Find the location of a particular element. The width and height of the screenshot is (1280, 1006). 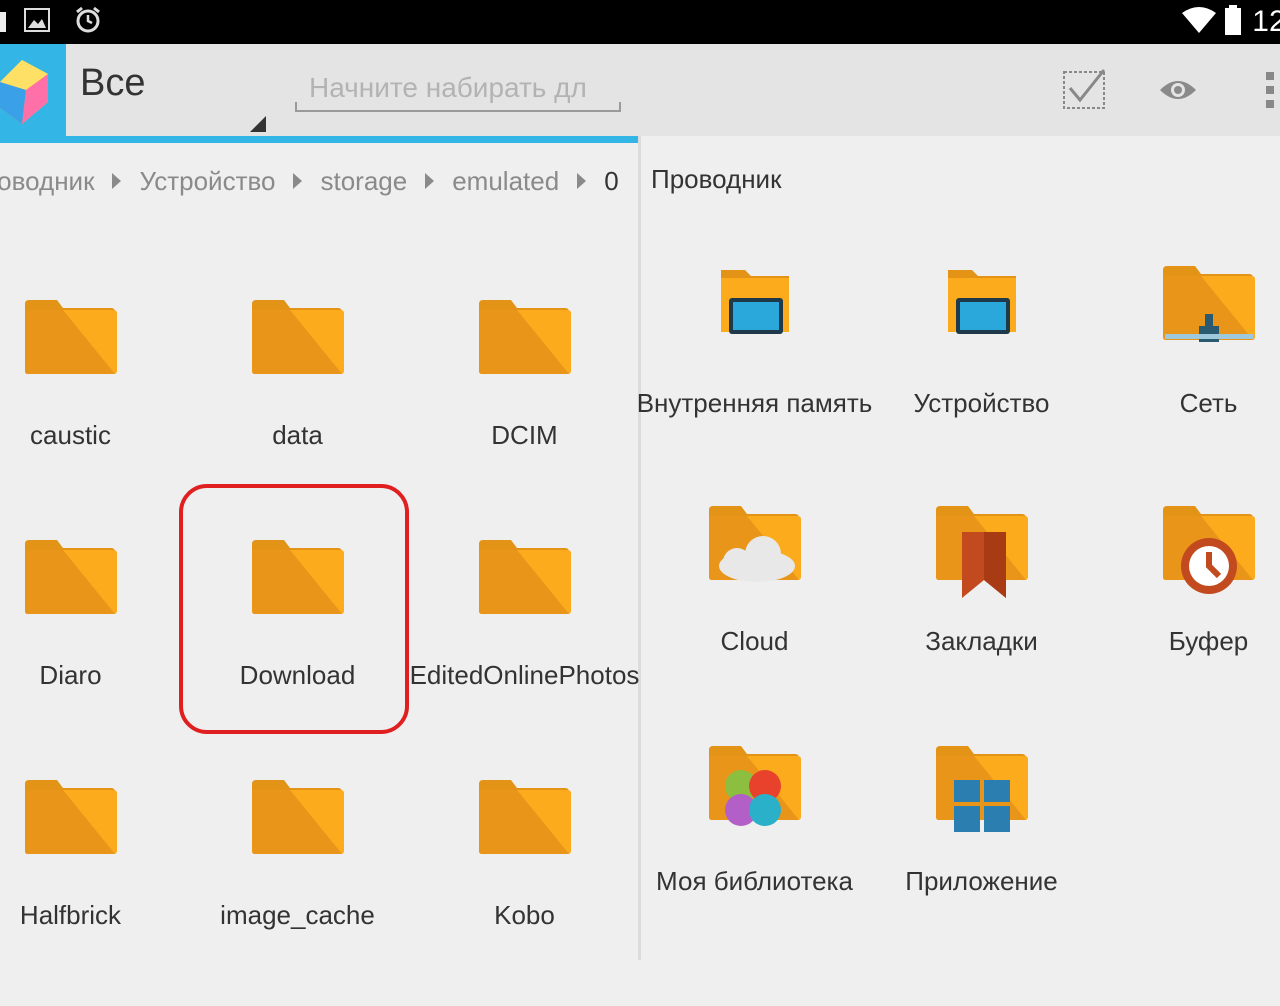

location-cloud: Cloud is located at coordinates (754, 617).